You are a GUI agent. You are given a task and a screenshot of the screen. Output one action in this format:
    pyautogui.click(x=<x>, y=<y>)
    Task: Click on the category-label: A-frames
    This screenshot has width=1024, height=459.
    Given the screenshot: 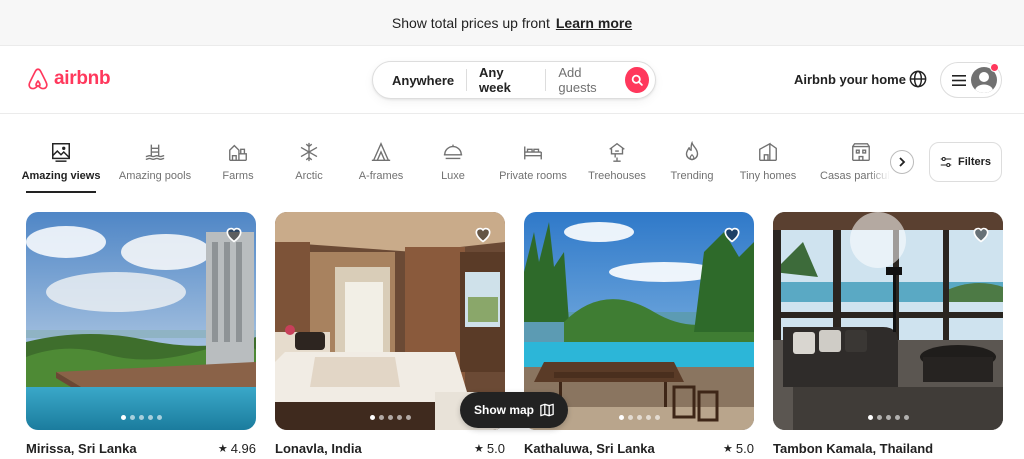 What is the action you would take?
    pyautogui.click(x=381, y=176)
    